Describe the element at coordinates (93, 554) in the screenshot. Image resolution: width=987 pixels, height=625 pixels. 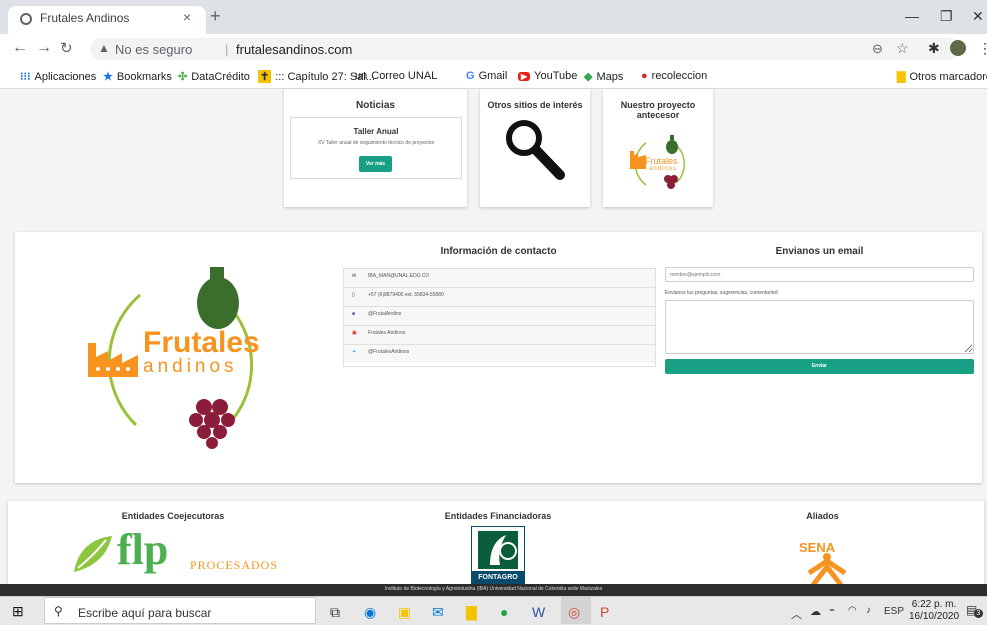
I see `flp-leaf-icon` at that location.